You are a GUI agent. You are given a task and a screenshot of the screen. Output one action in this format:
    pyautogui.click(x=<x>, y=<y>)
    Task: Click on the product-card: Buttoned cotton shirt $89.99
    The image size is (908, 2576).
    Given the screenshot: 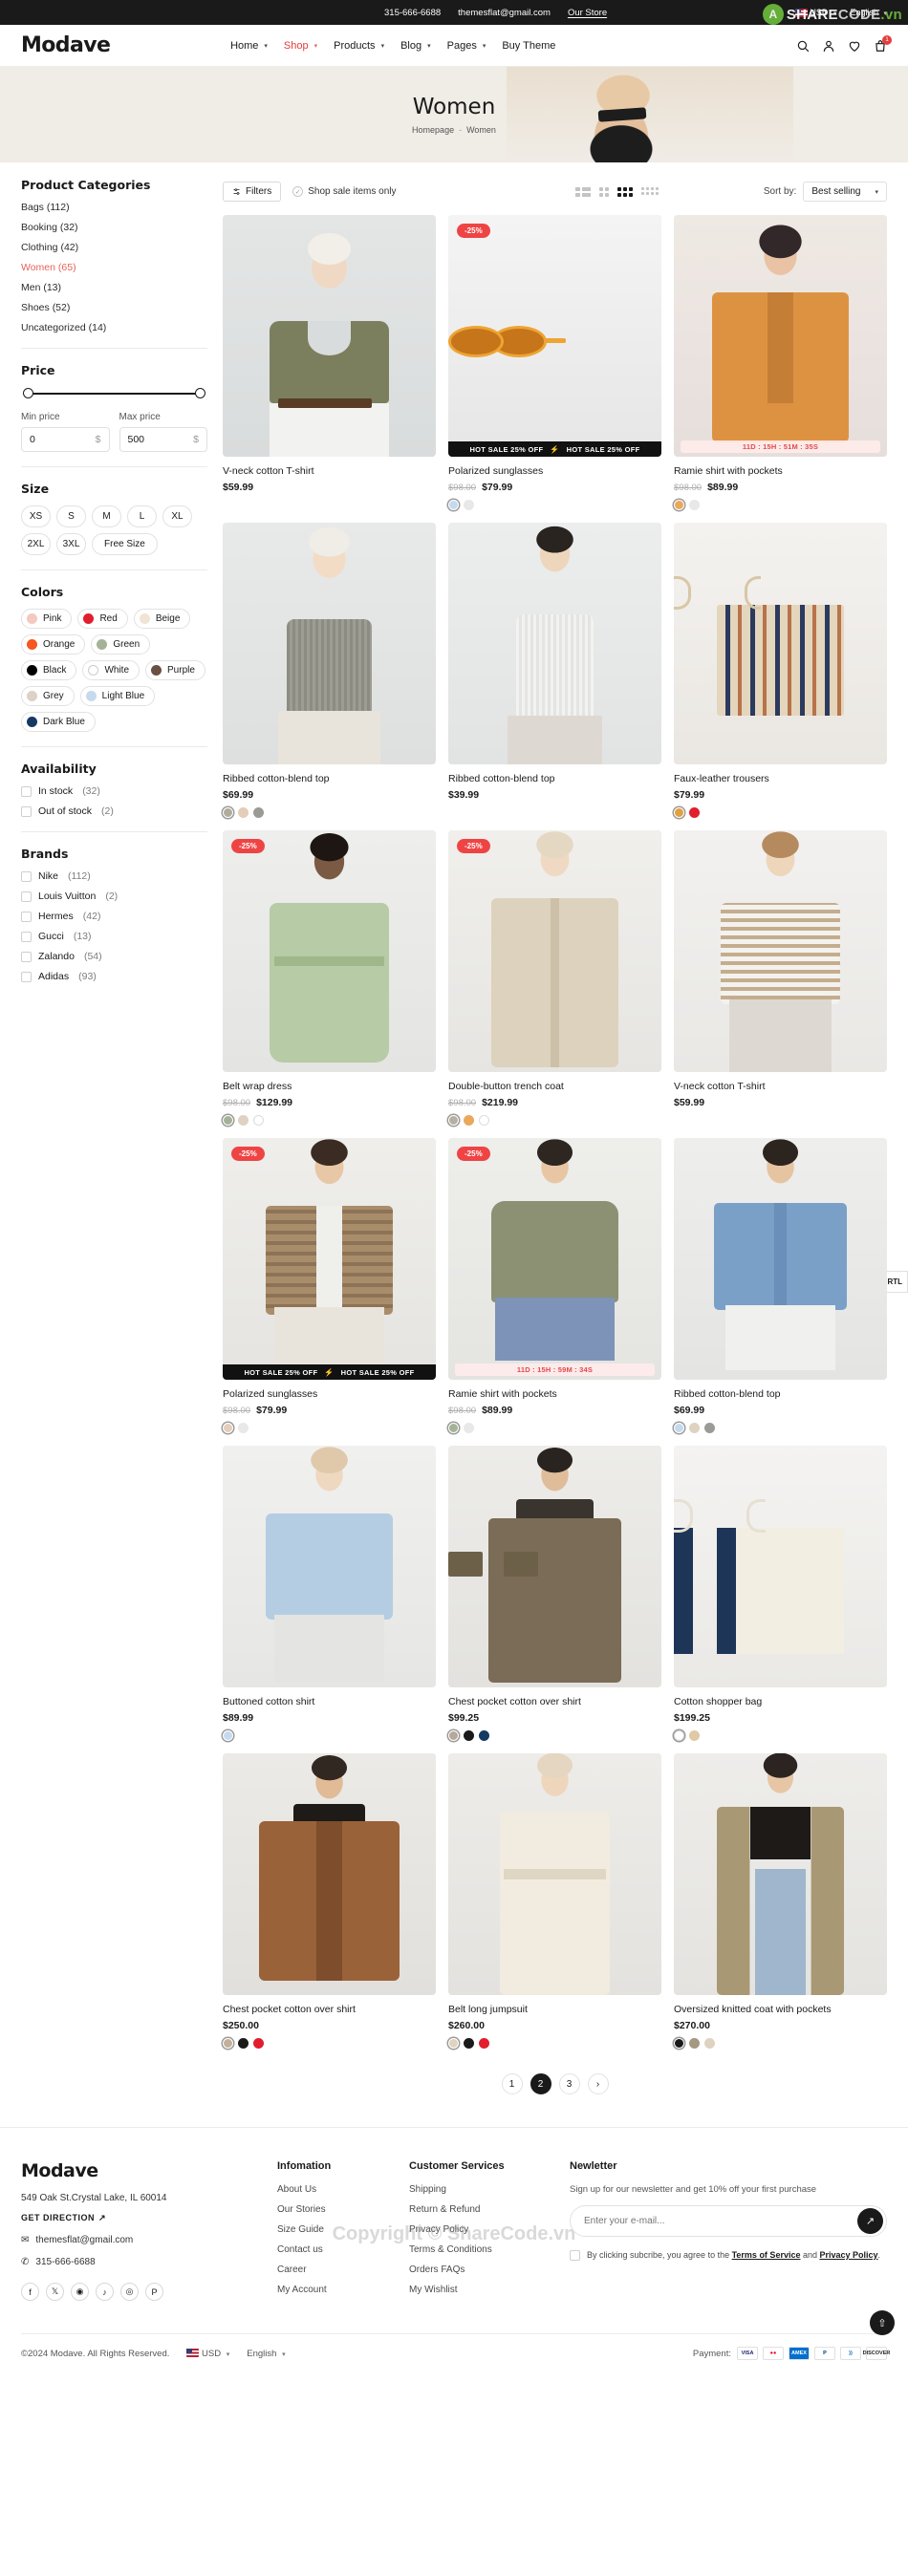 What is the action you would take?
    pyautogui.click(x=329, y=1593)
    